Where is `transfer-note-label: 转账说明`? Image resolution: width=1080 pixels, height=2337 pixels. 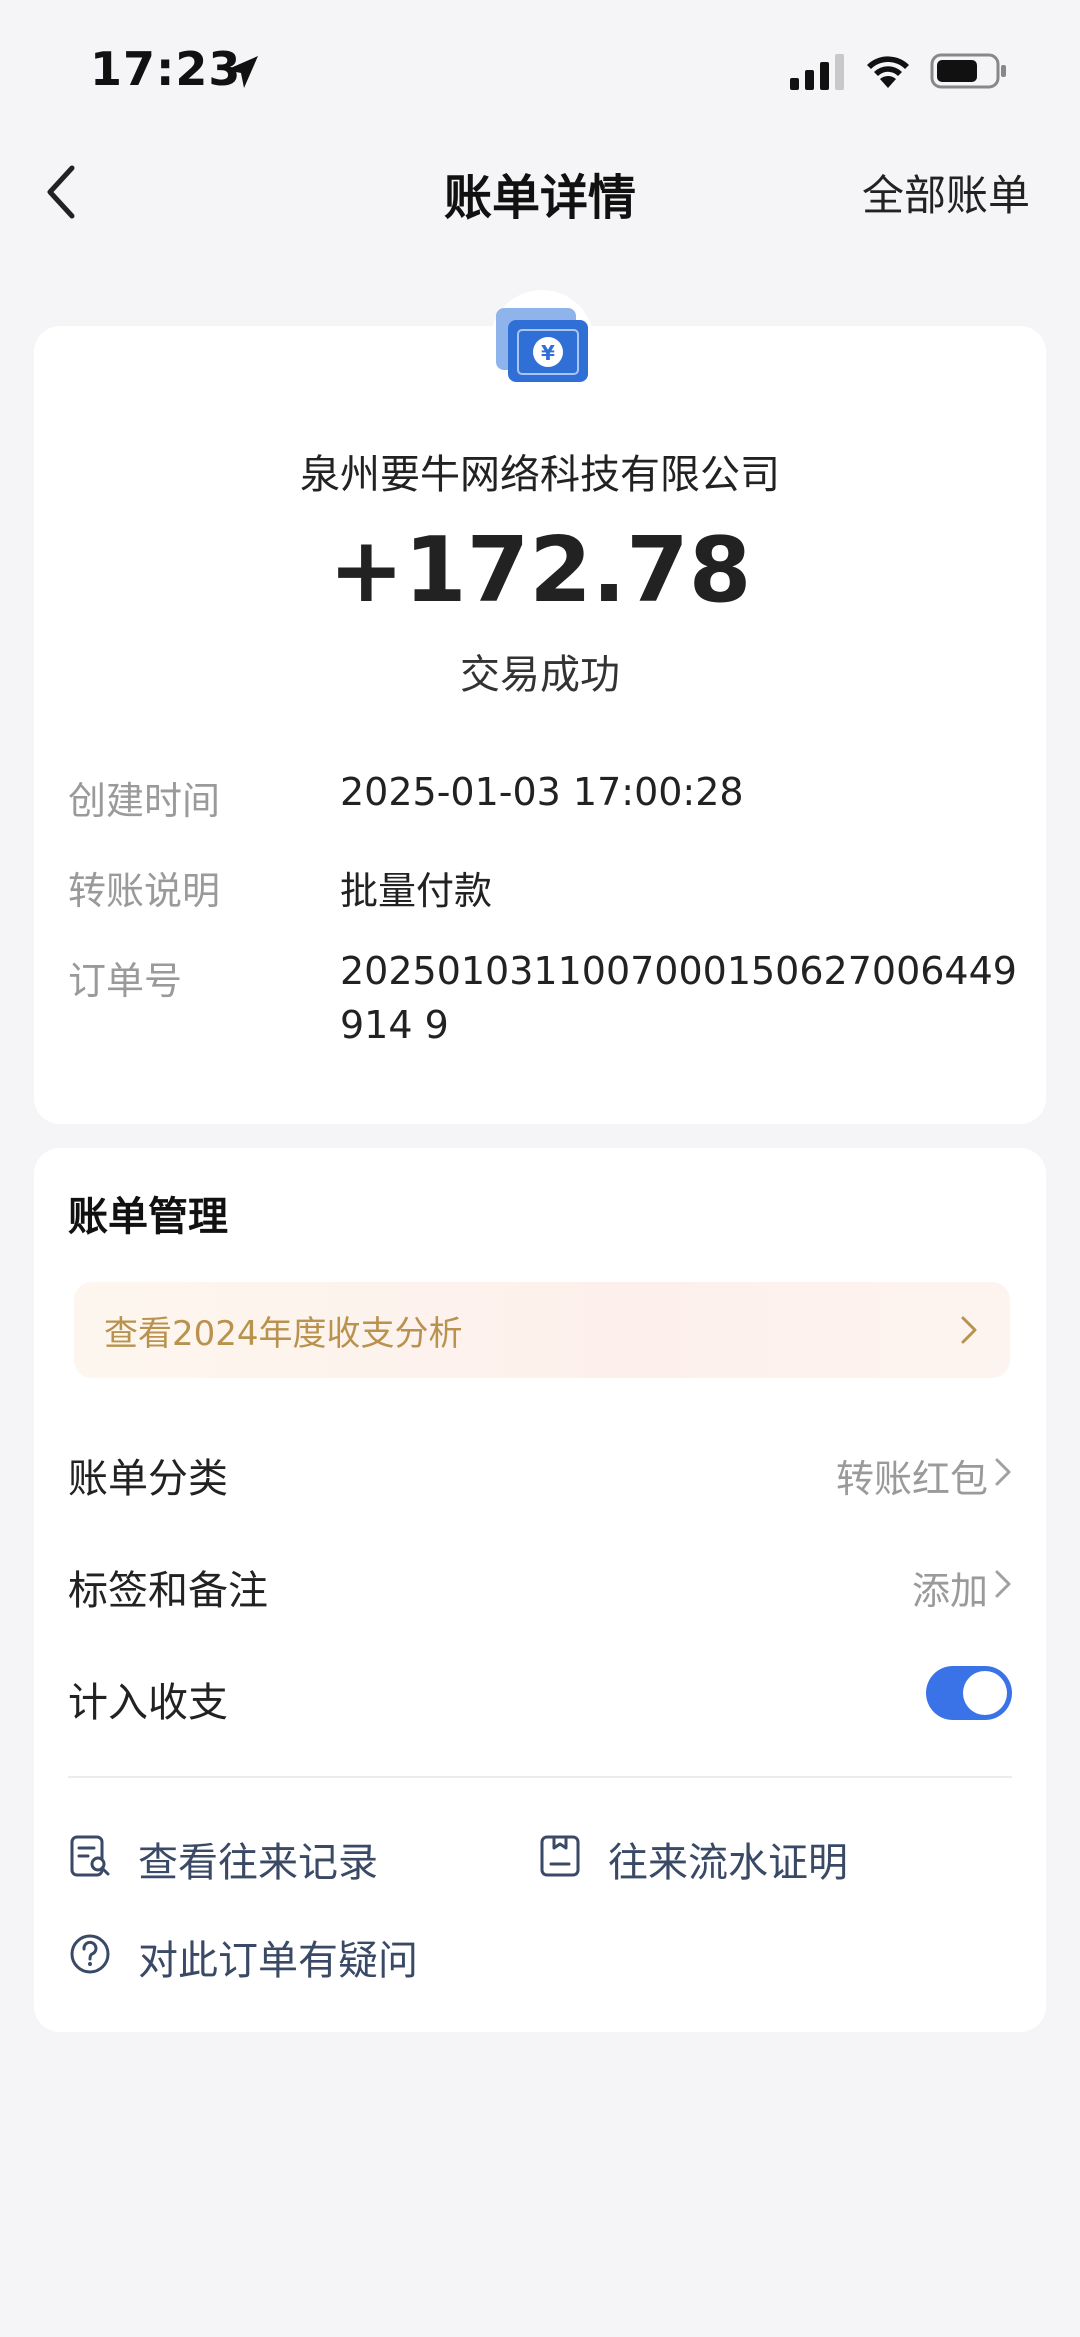
transfer-note-label: 转账说明 is located at coordinates (144, 891).